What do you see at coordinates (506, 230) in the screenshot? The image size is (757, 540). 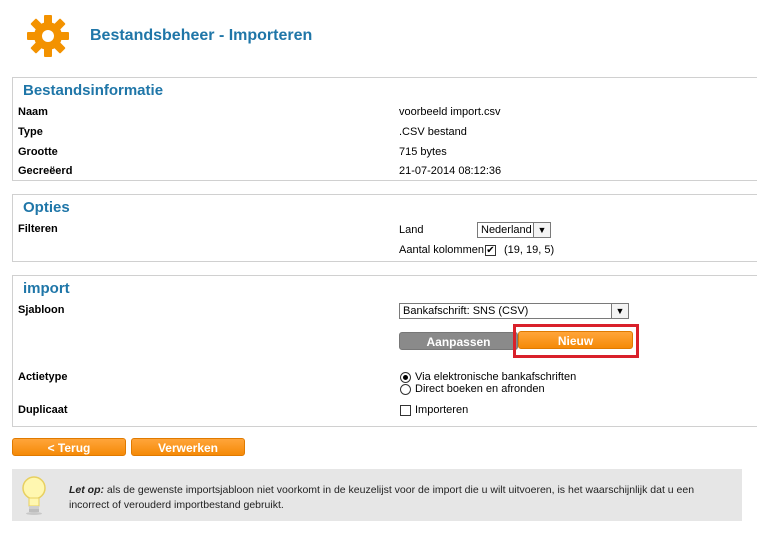 I see `land-select-value: Nederland` at bounding box center [506, 230].